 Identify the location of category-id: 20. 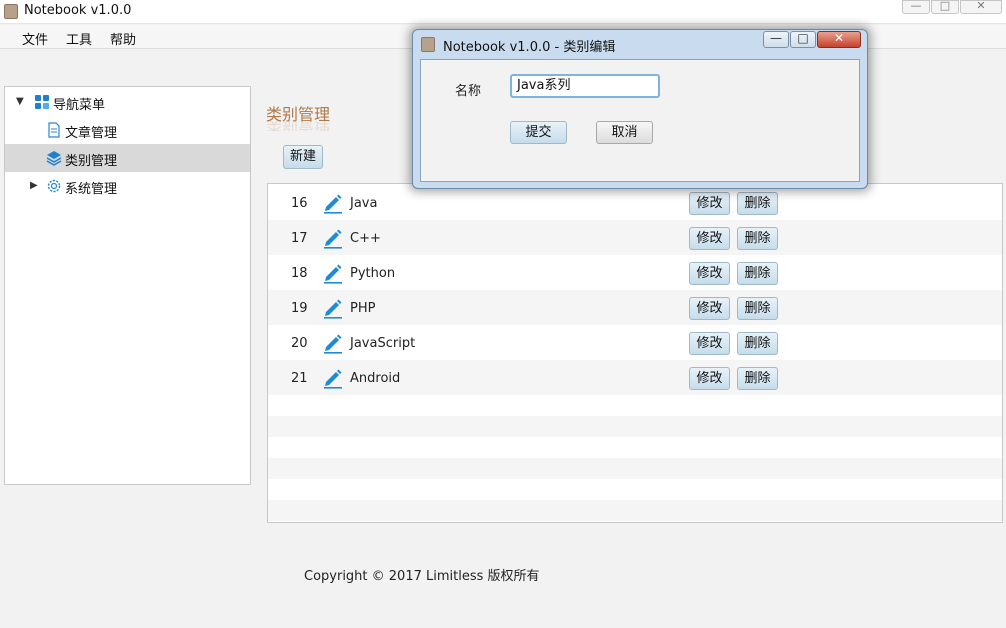
(299, 343).